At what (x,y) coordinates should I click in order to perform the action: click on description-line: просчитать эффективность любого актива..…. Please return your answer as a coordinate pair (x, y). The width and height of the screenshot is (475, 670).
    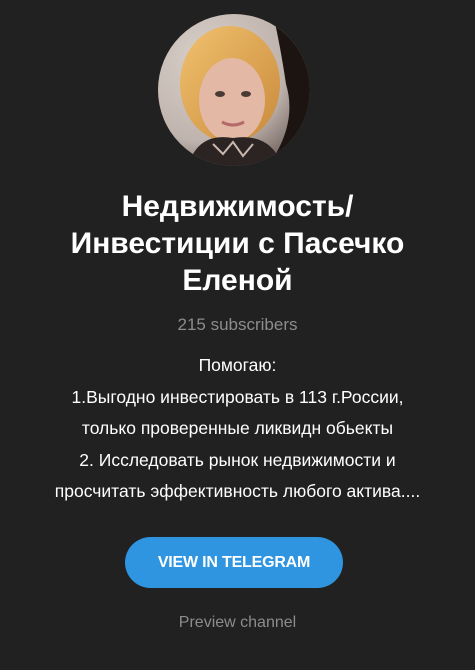
    Looking at the image, I should click on (237, 491).